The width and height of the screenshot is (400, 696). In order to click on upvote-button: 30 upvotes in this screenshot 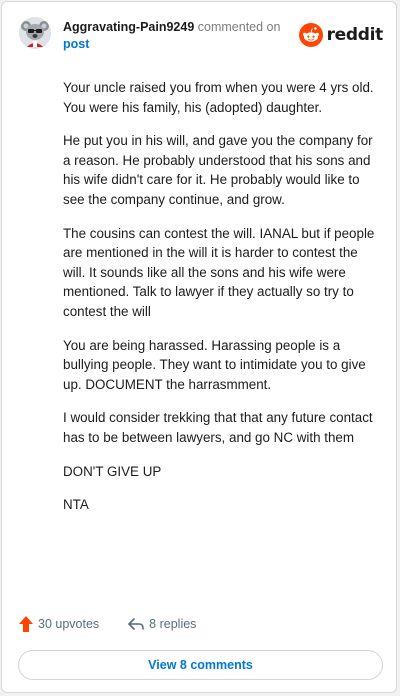, I will do `click(59, 624)`.